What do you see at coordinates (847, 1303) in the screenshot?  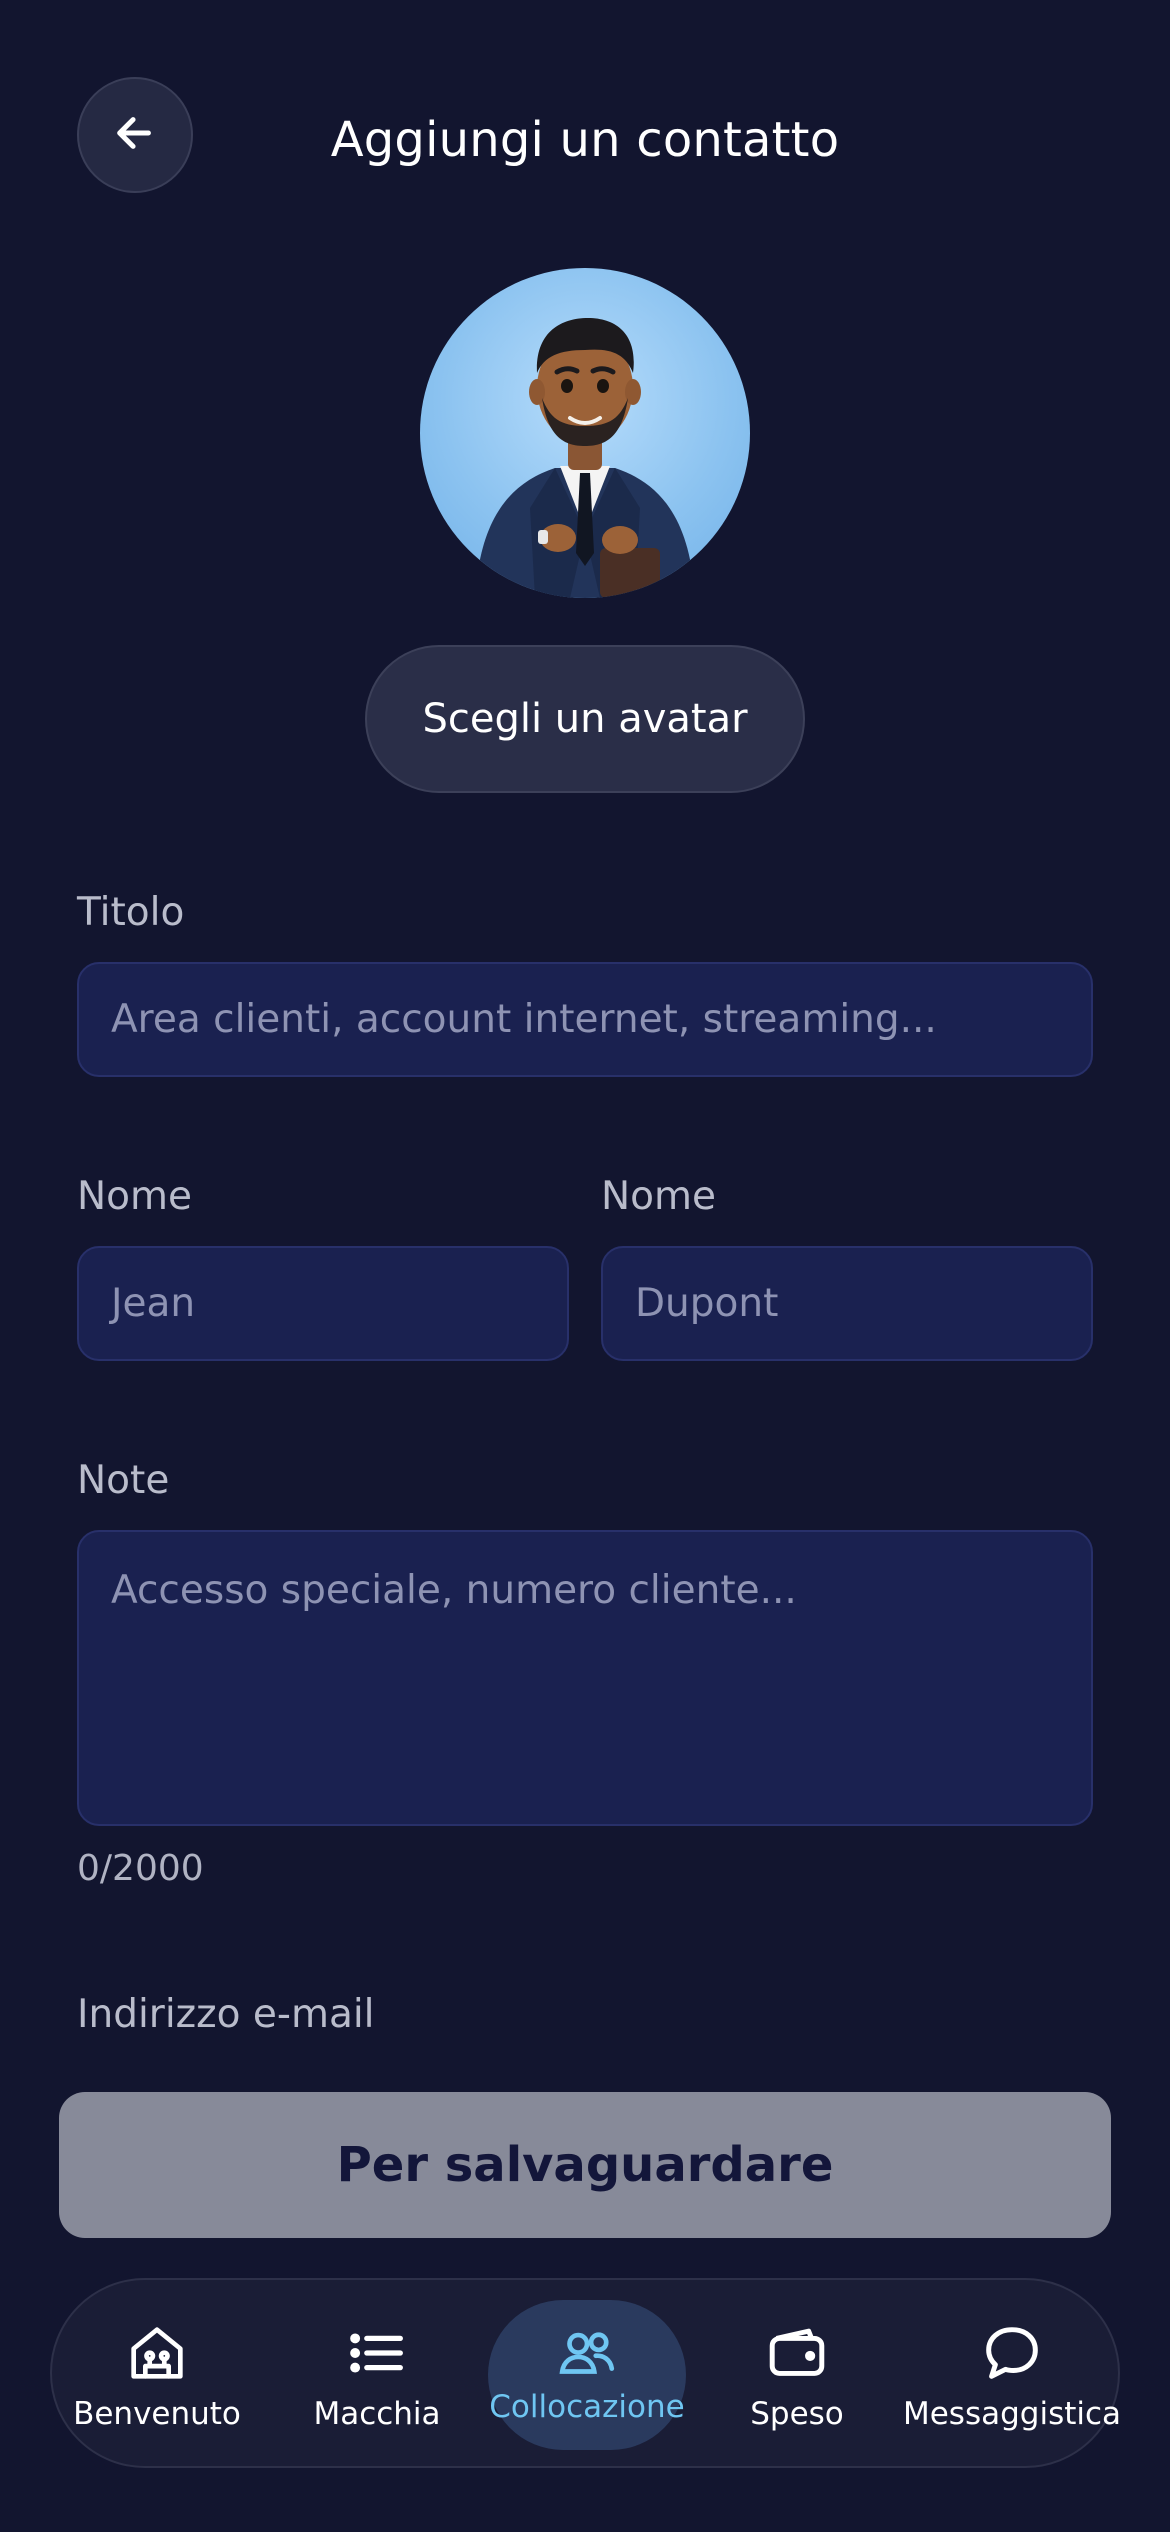 I see `last-name-input: Dupont` at bounding box center [847, 1303].